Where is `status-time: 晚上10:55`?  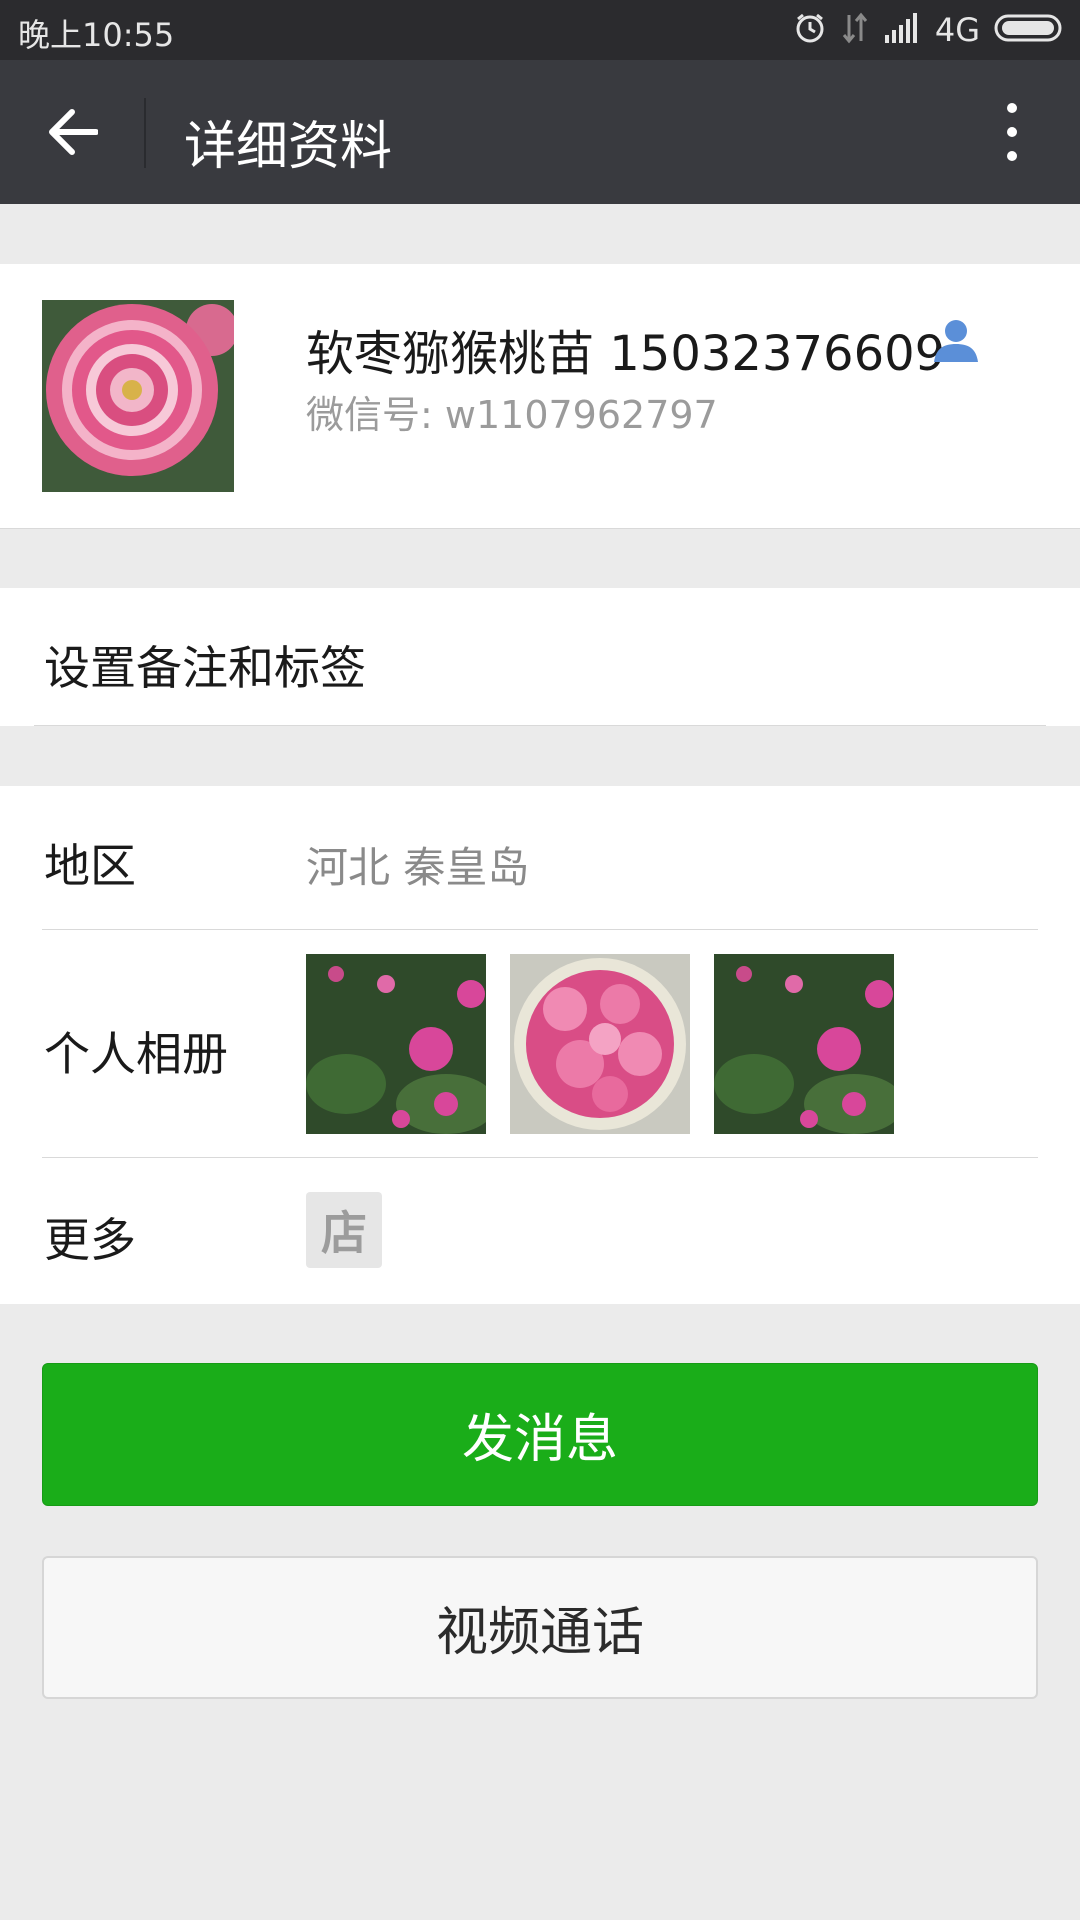 status-time: 晚上10:55 is located at coordinates (96, 35).